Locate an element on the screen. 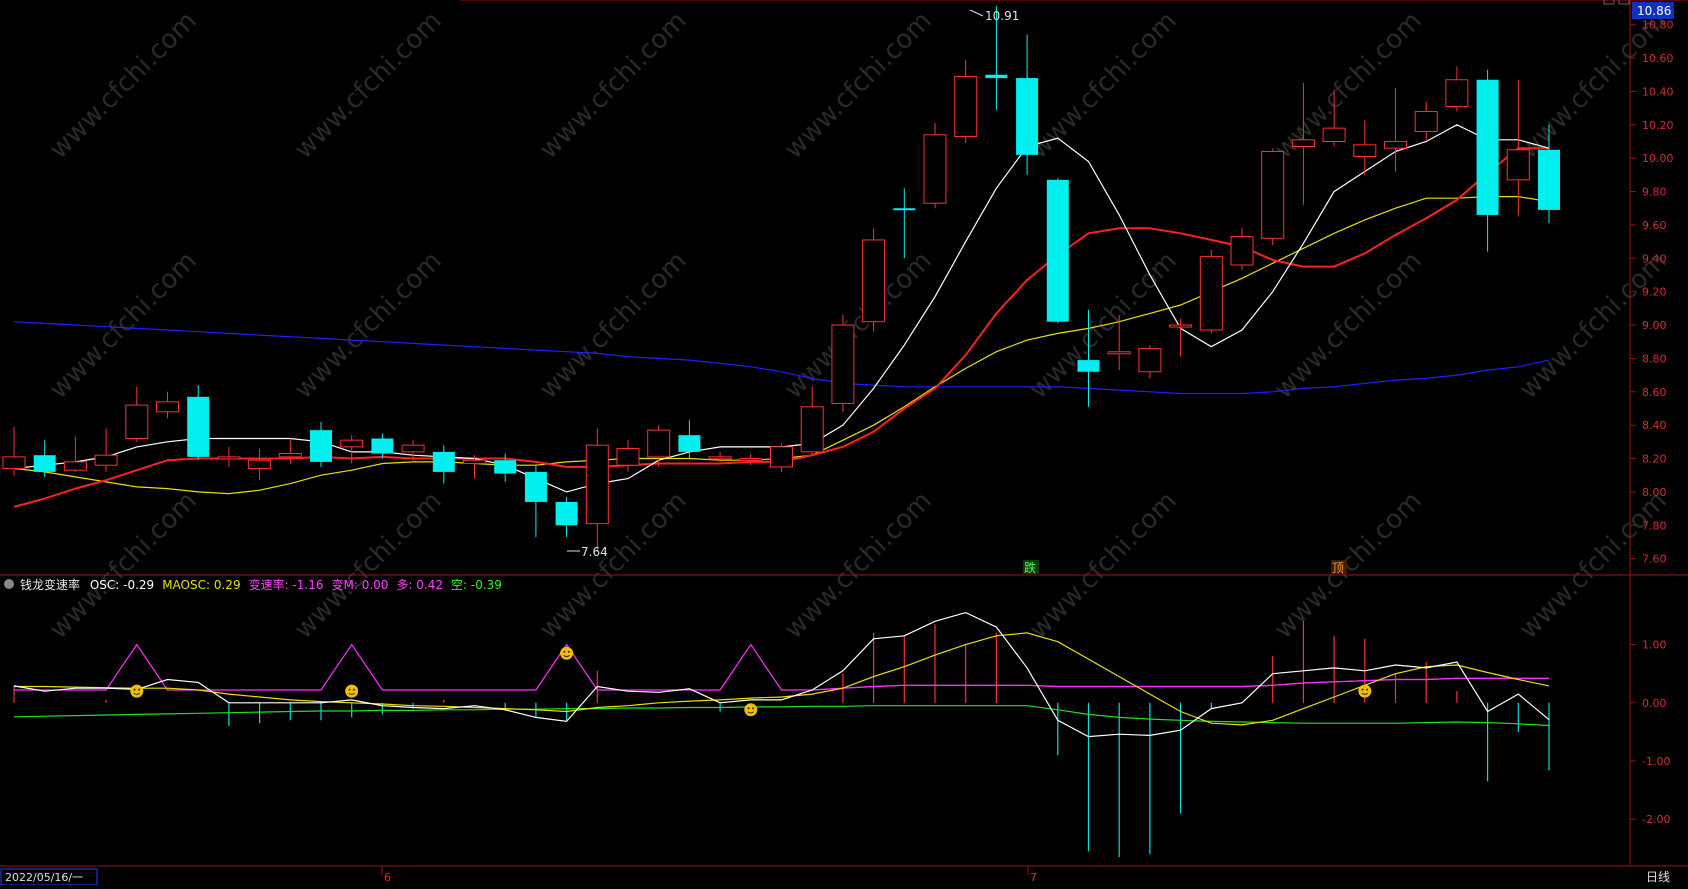 The height and width of the screenshot is (889, 1688). indicator-tick-label: 0.00 is located at coordinates (1654, 703).